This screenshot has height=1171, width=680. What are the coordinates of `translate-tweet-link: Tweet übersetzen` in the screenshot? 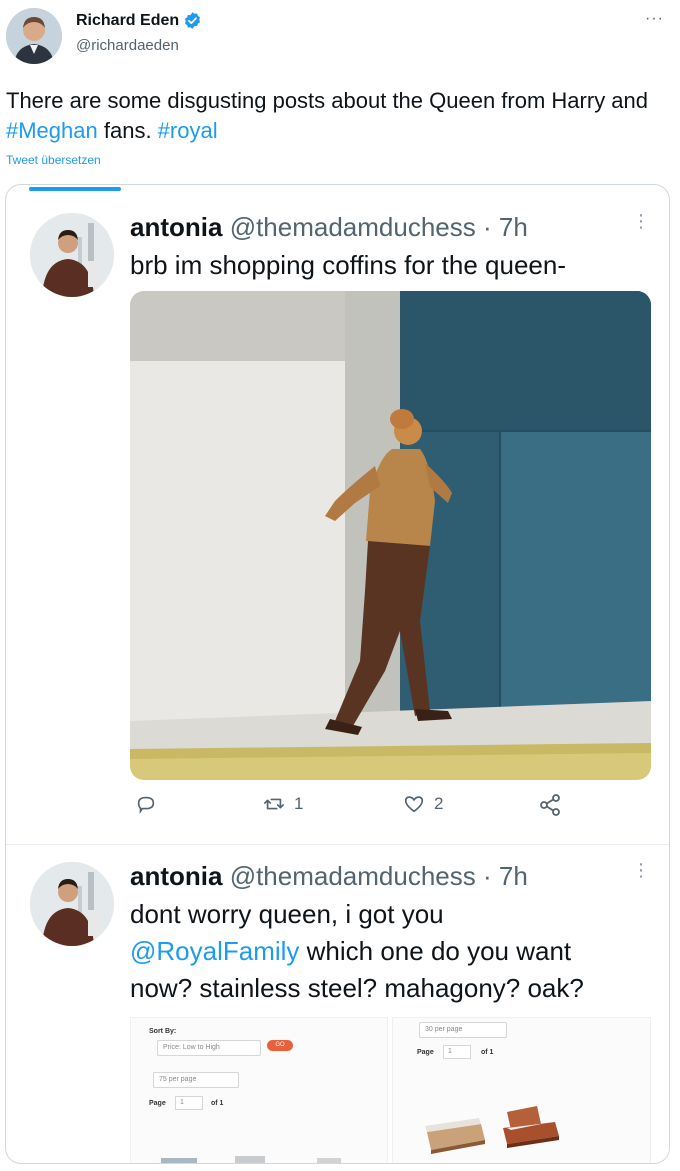 It's located at (53, 160).